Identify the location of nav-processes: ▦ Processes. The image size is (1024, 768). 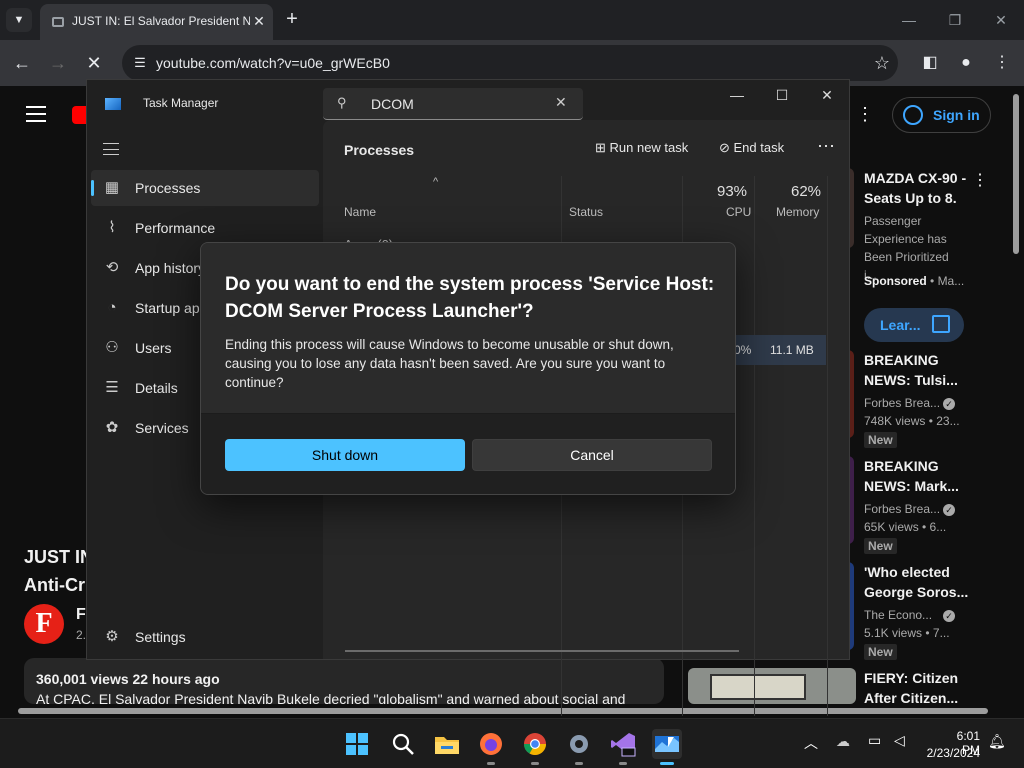
(205, 188).